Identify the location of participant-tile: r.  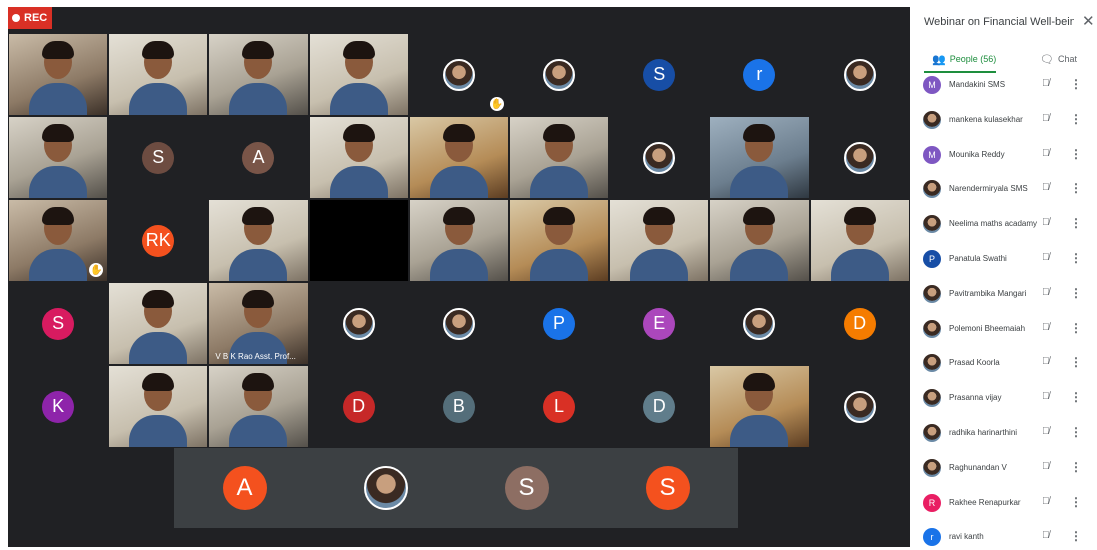
(759, 74).